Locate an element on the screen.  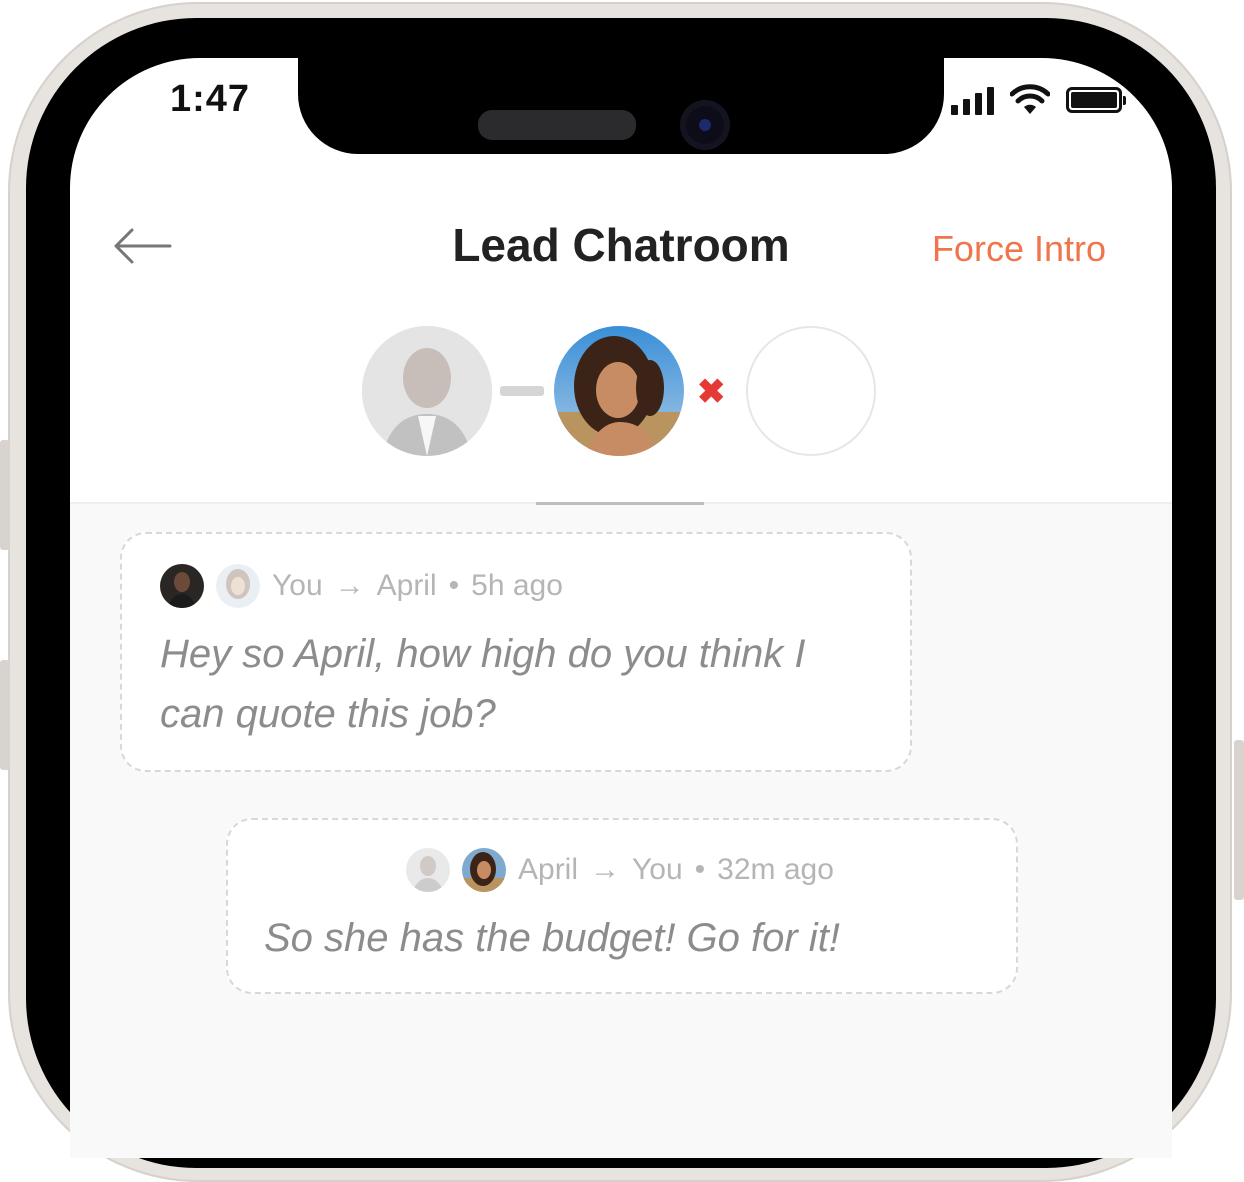
wifi-icon is located at coordinates (1030, 99).